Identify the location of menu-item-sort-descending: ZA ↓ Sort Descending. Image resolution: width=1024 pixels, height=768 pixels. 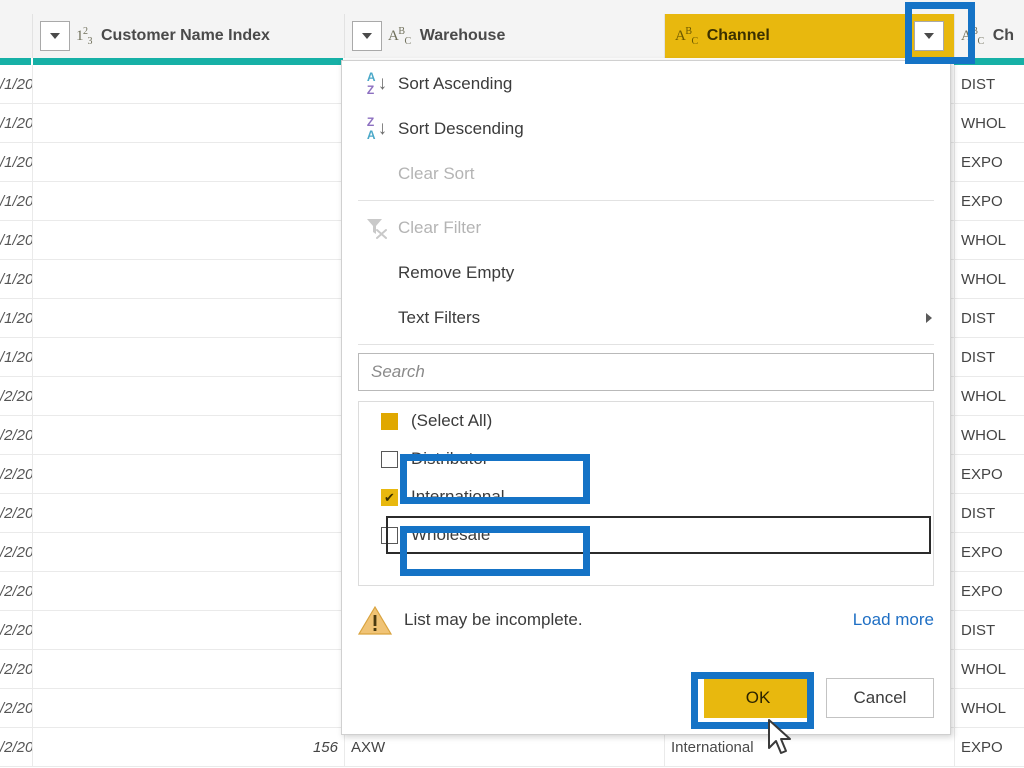
(646, 128).